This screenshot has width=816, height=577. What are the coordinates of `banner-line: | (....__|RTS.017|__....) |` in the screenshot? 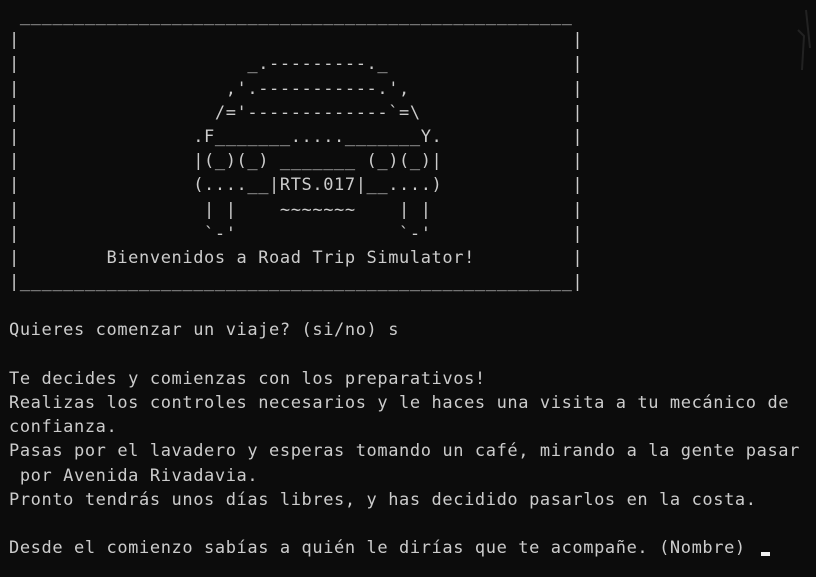 It's located at (296, 185).